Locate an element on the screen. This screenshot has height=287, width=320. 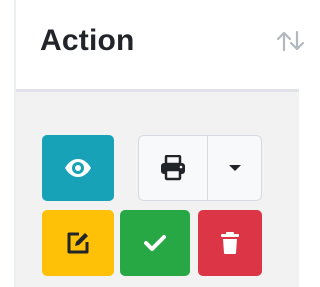
printer-icon is located at coordinates (173, 168).